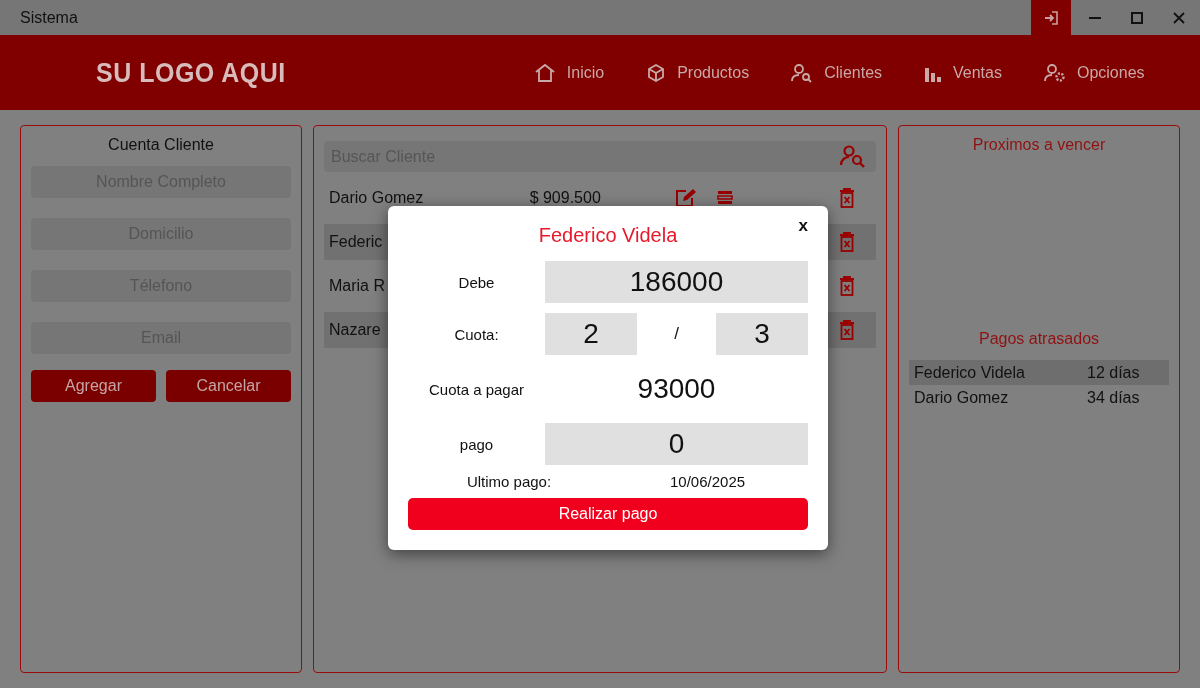 The image size is (1200, 688). I want to click on box-icon, so click(656, 72).